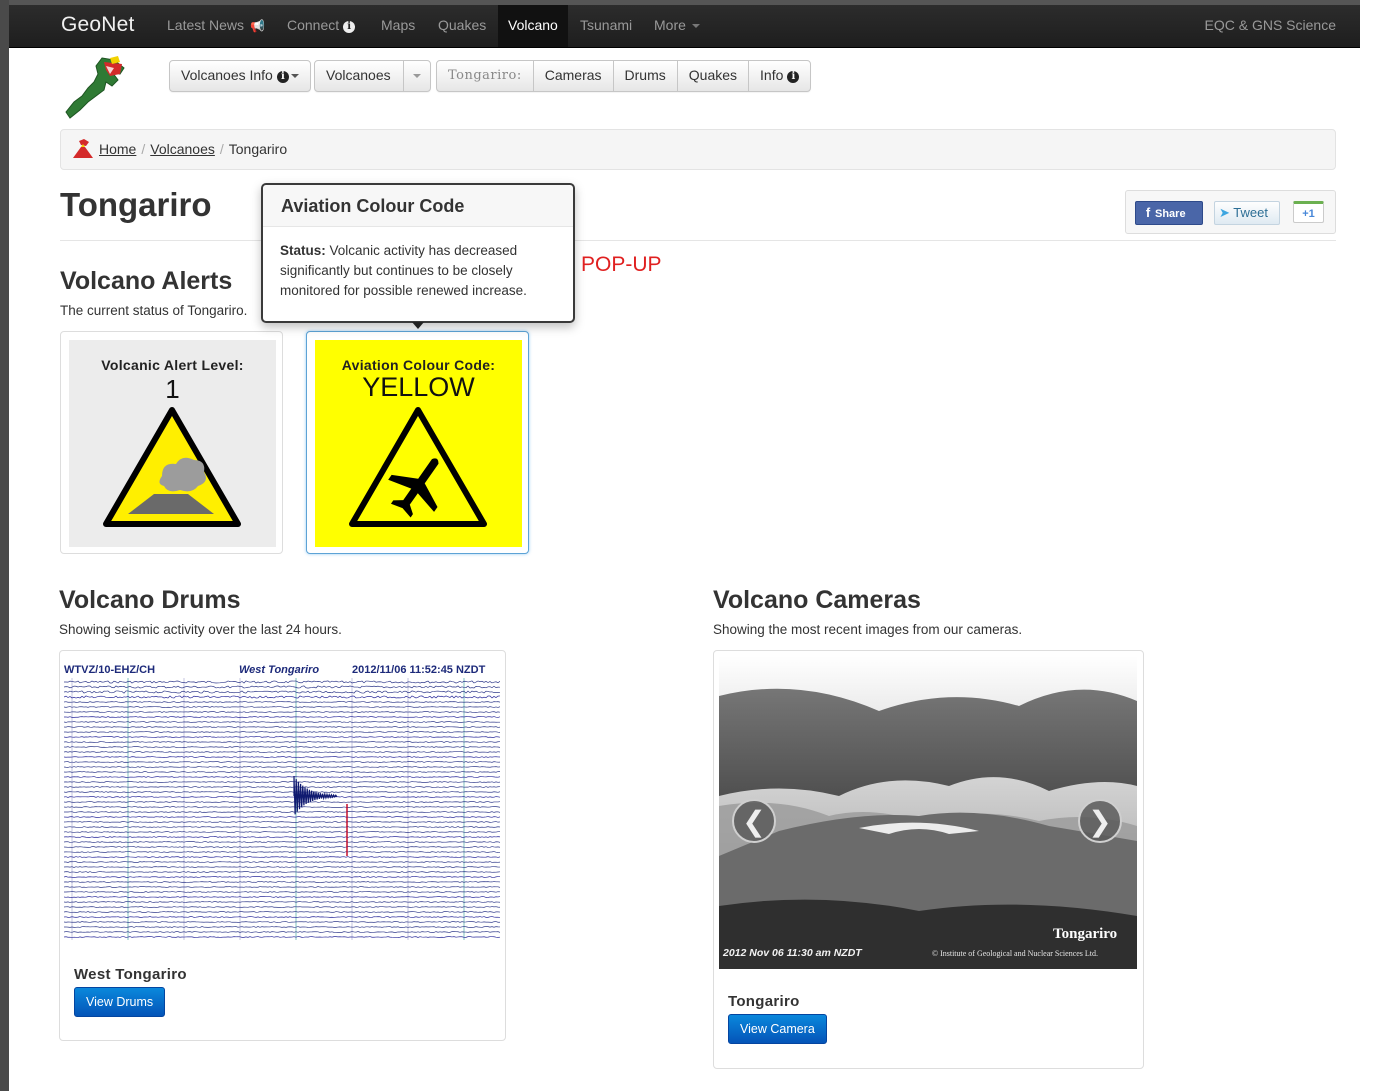 This screenshot has height=1091, width=1388. I want to click on camera-caption: Tongariro, so click(764, 1001).